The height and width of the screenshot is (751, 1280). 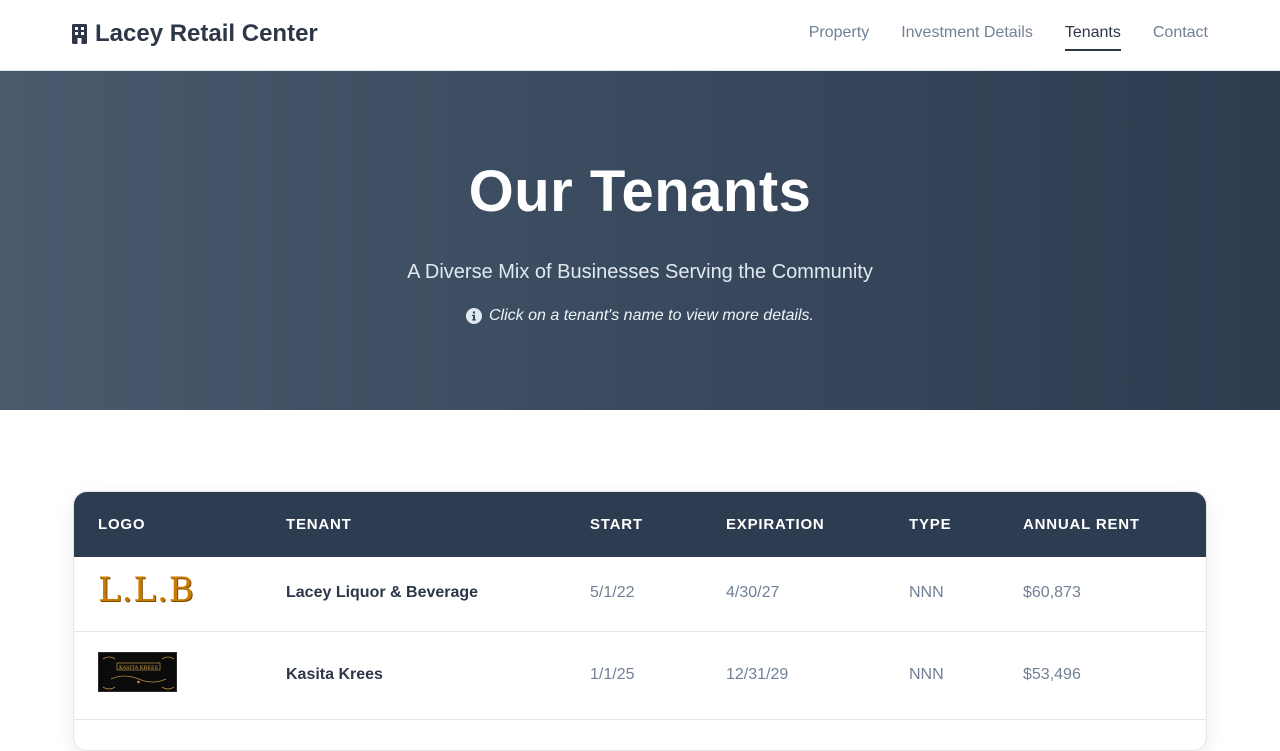 What do you see at coordinates (474, 316) in the screenshot?
I see `info-circle-icon` at bounding box center [474, 316].